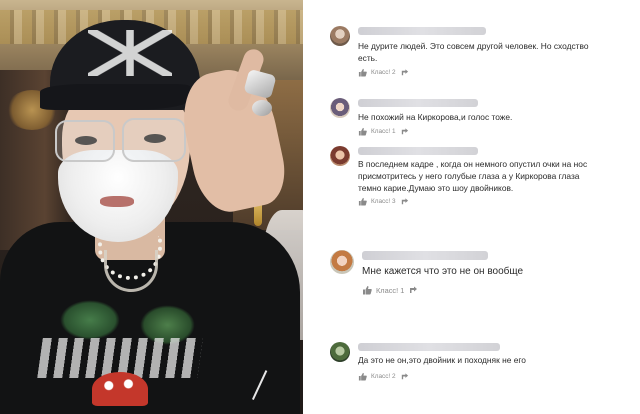 This screenshot has width=640, height=414. I want to click on like-row: Класс! 3, so click(383, 201).